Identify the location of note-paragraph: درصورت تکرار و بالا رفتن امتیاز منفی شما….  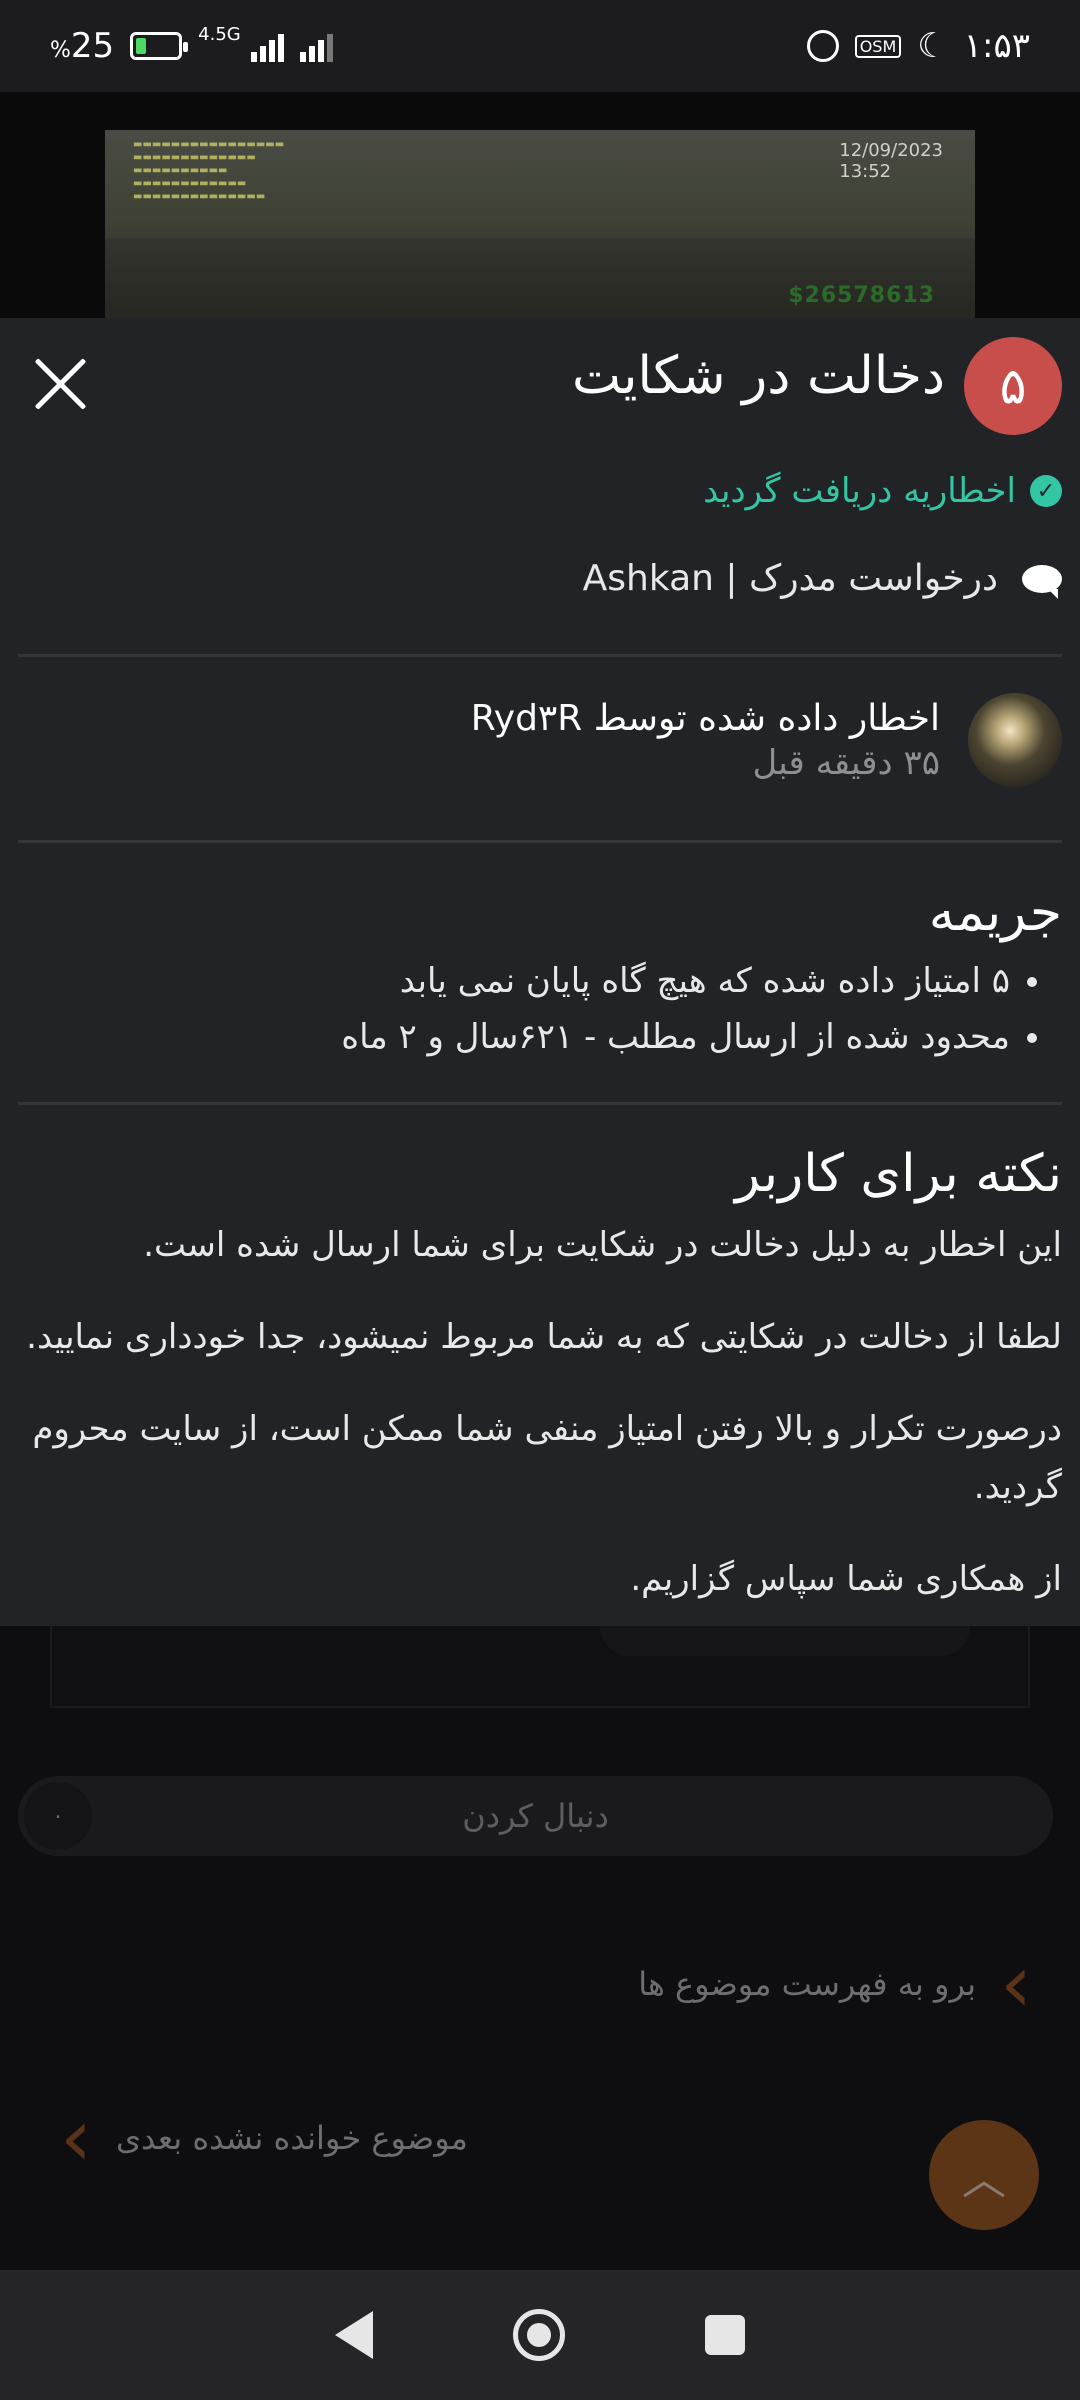
(547, 1458).